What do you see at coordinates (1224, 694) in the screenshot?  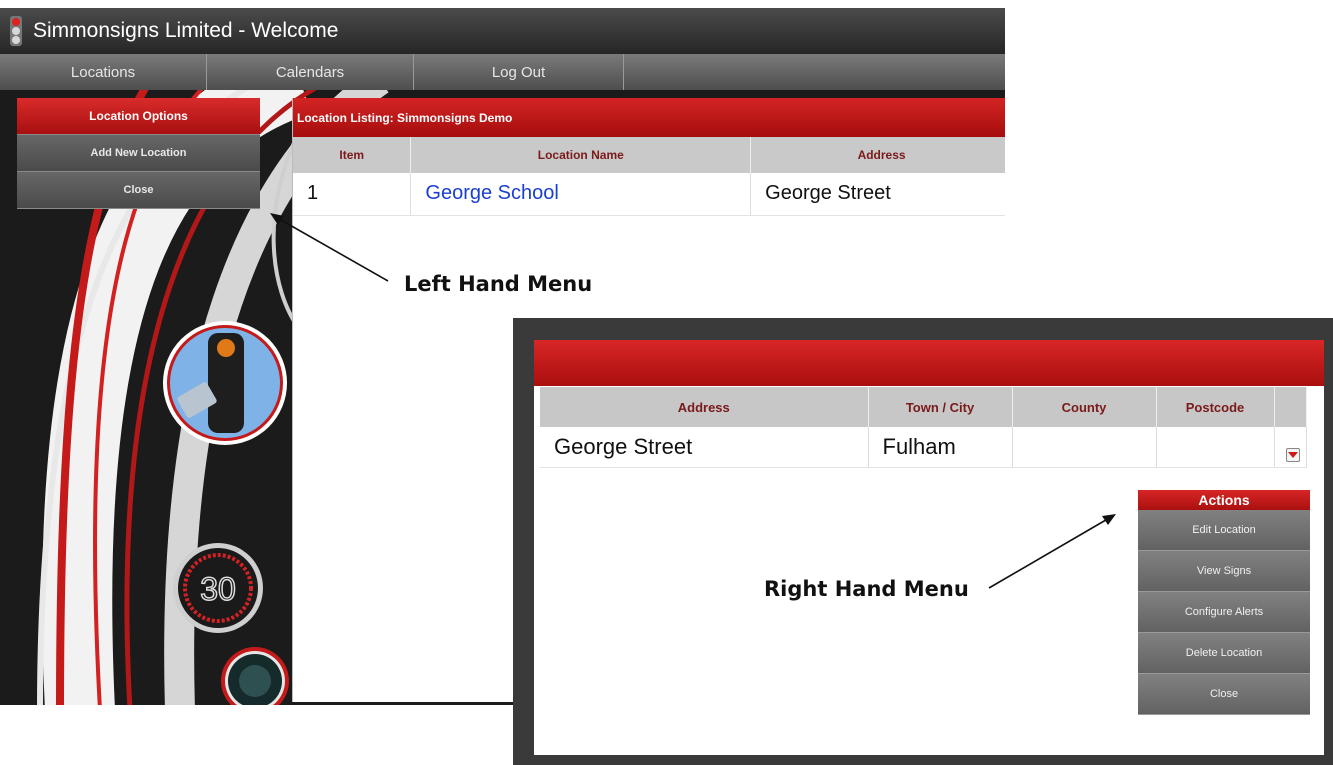 I see `close-actions-button: Close` at bounding box center [1224, 694].